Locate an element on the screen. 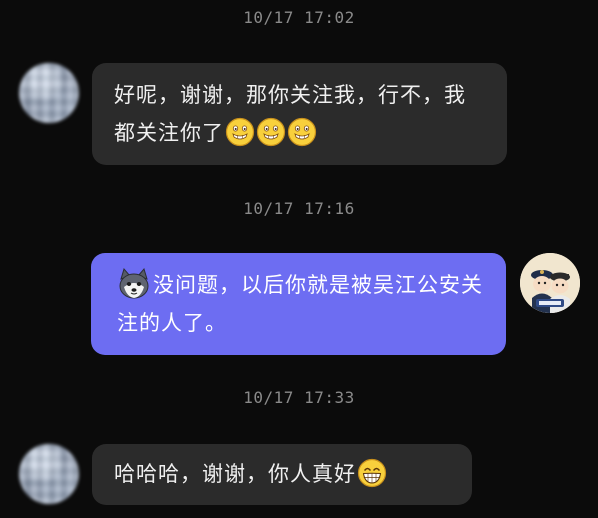 This screenshot has height=518, width=598. message-timestamp: 10/17 17:33 is located at coordinates (299, 397).